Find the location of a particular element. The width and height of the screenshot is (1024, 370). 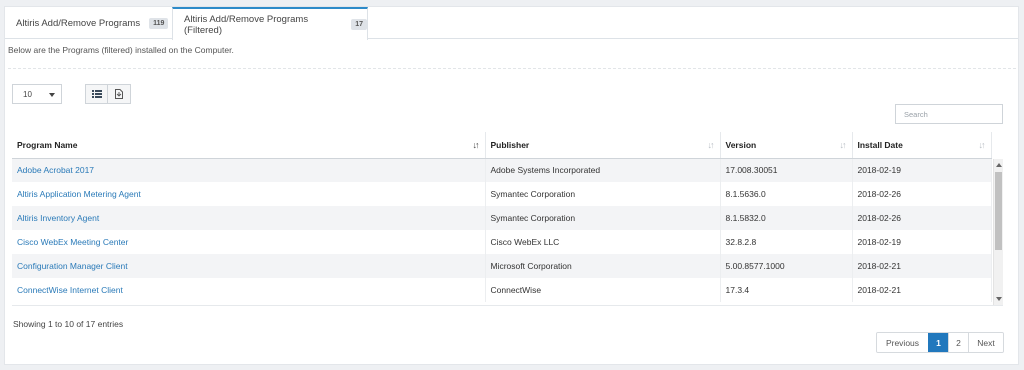

column-header-version: Version ↓↑ is located at coordinates (786, 145).